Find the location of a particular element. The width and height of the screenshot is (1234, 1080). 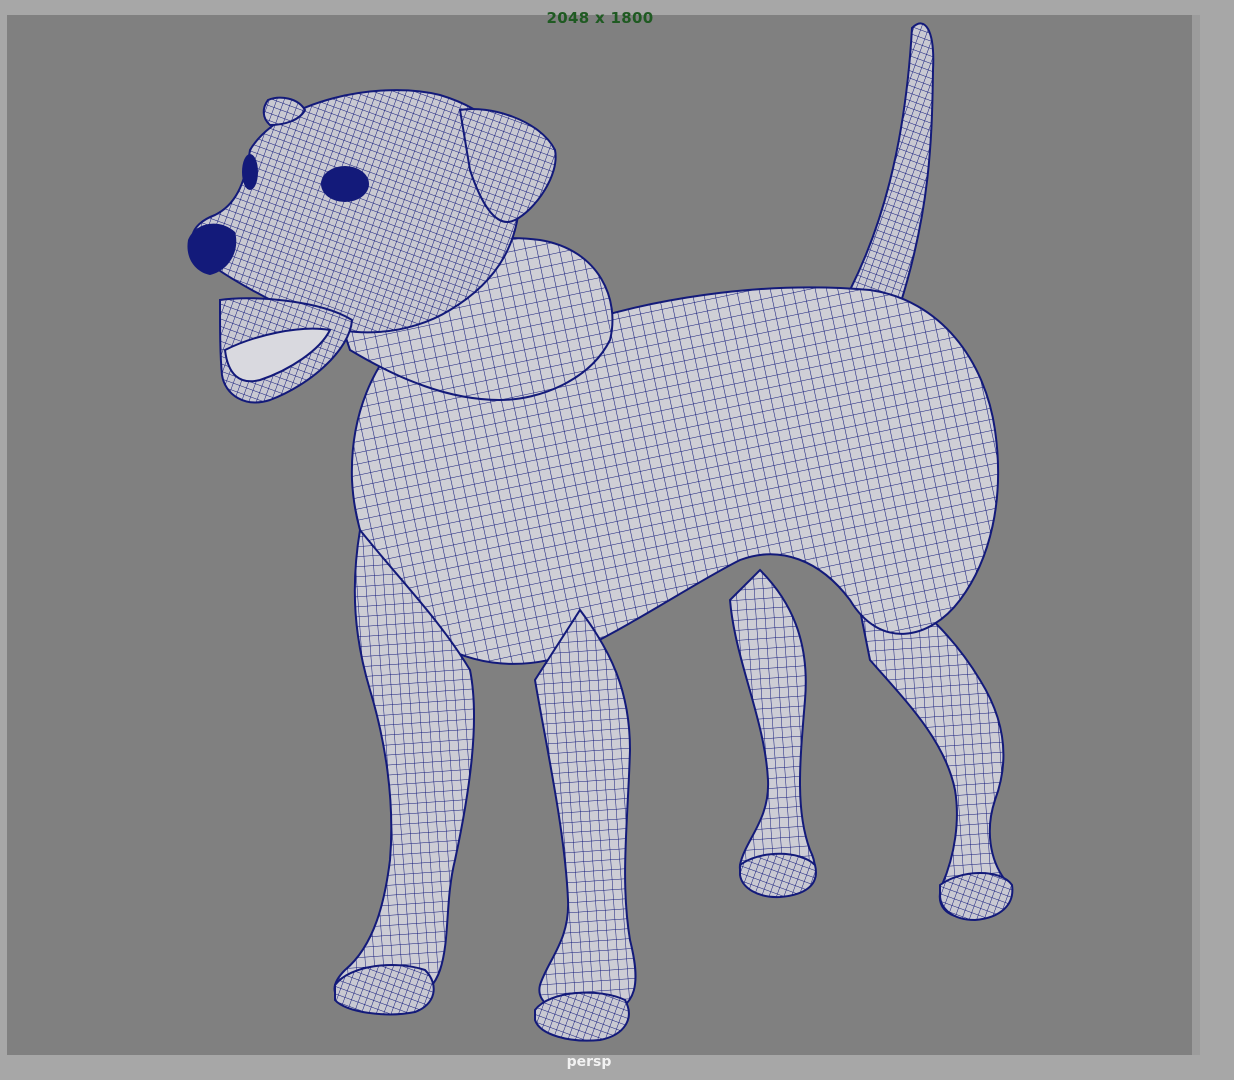

resolution-gate-label: 2048 x 1800 is located at coordinates (600, 18).